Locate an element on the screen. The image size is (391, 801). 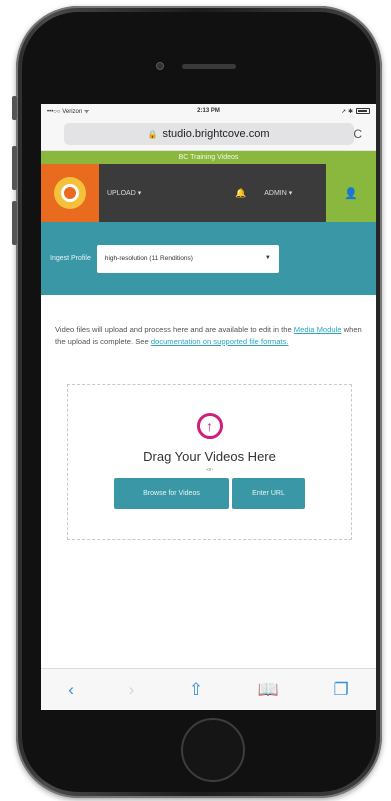
bookmarks-icon: 📖 is located at coordinates (268, 690).